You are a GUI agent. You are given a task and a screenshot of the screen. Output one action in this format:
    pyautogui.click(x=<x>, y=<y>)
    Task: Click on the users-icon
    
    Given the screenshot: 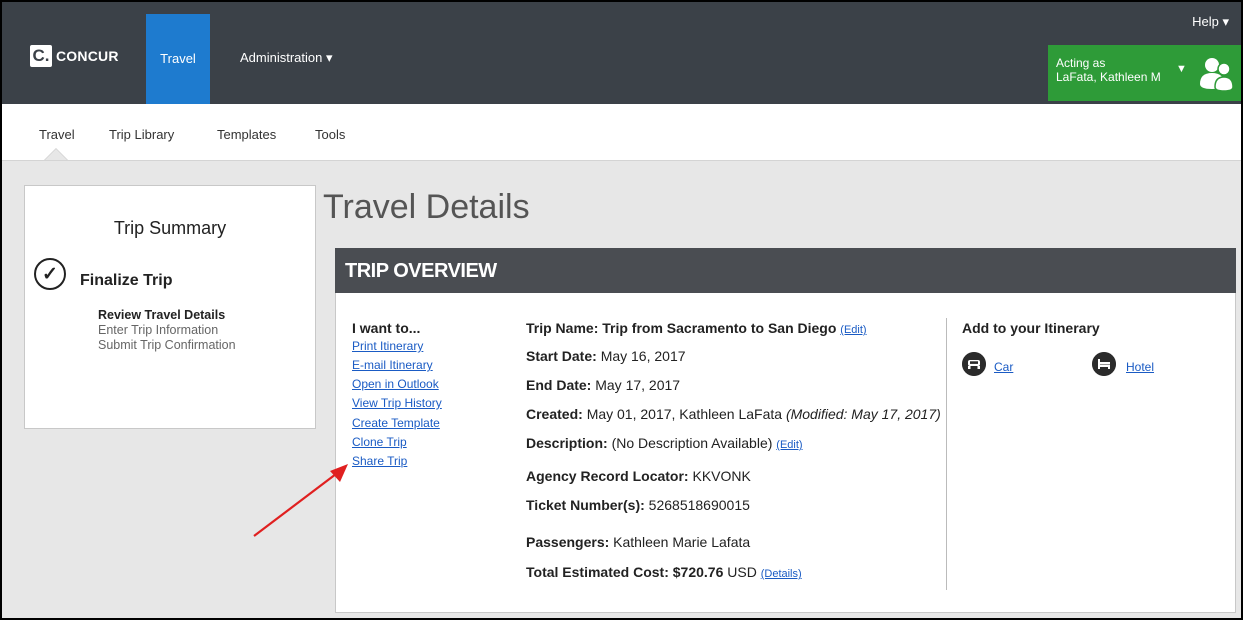 What is the action you would take?
    pyautogui.click(x=1217, y=75)
    